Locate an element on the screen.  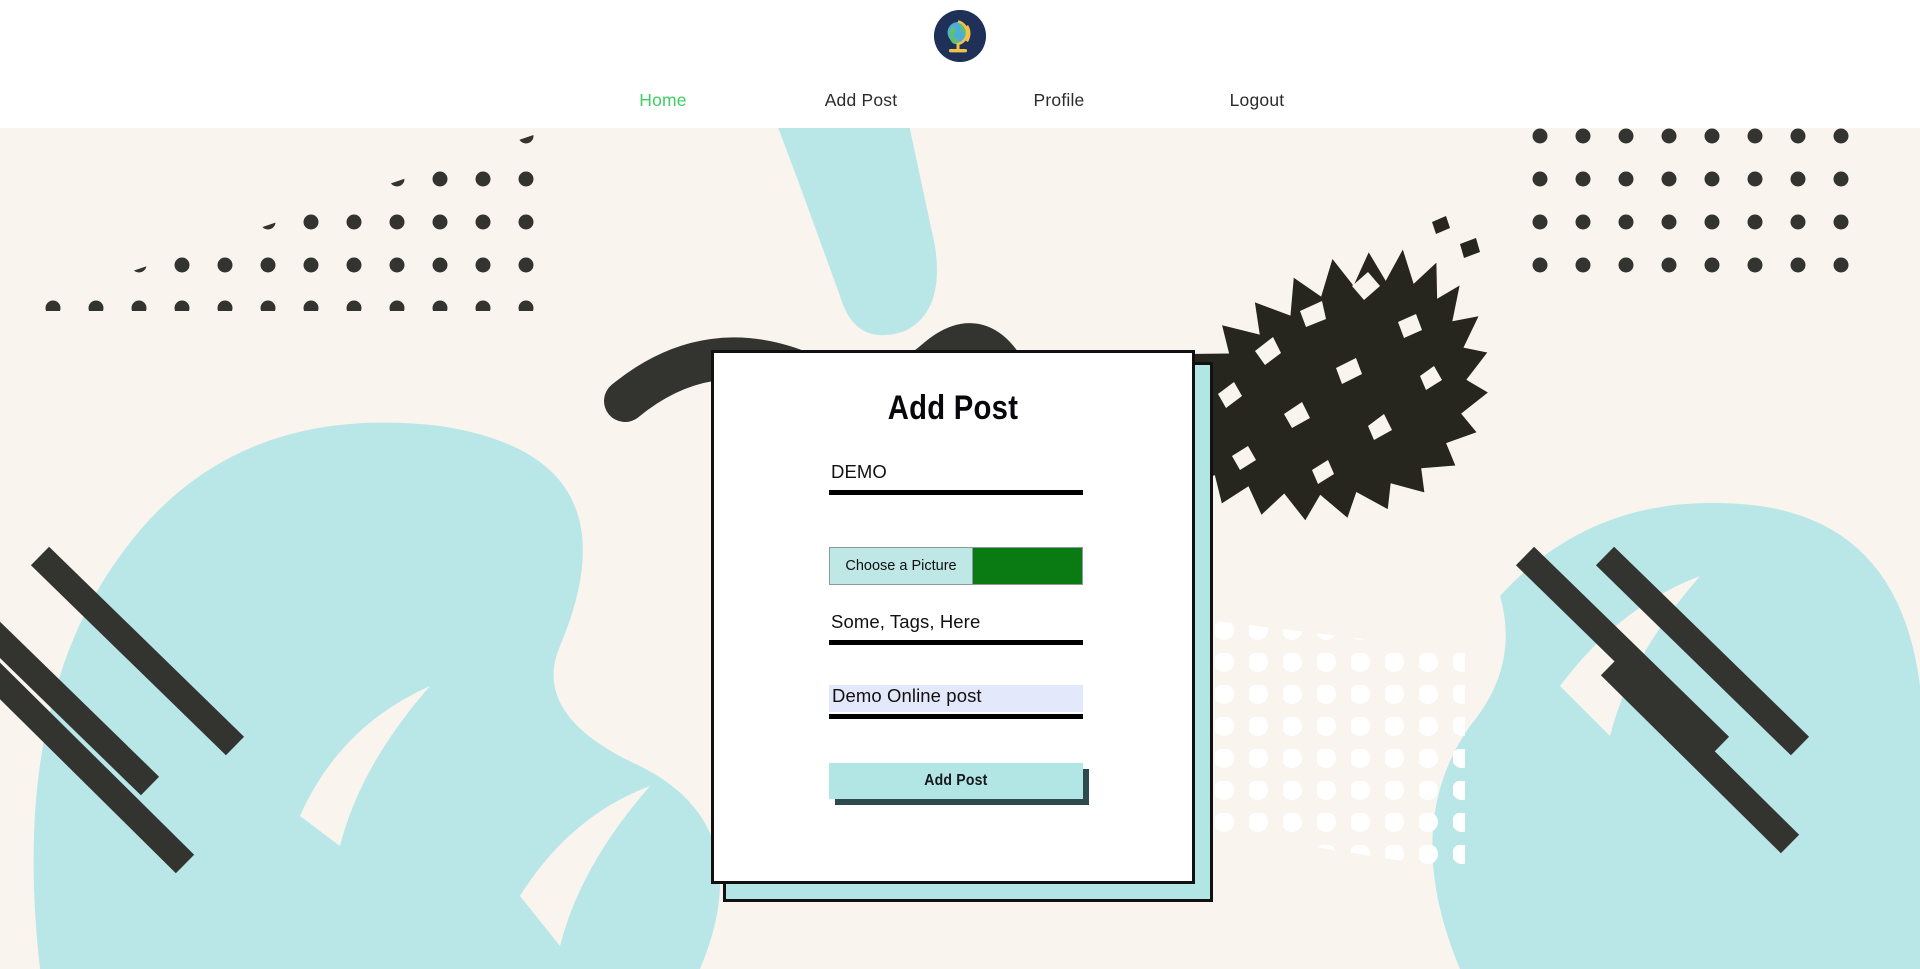
post-title-input is located at coordinates (956, 474).